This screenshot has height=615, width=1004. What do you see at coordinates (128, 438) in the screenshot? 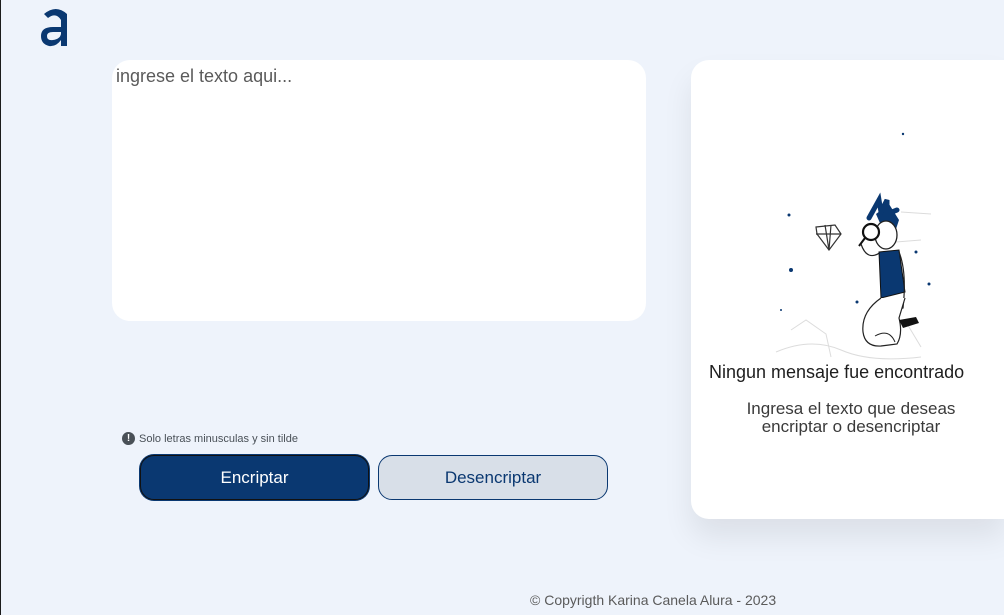
I see `info-icon: !` at bounding box center [128, 438].